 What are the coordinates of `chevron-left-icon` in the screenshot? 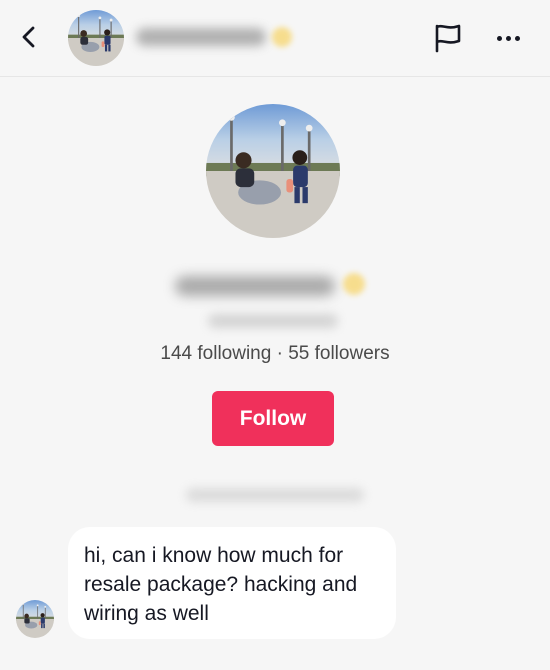 It's located at (28, 37).